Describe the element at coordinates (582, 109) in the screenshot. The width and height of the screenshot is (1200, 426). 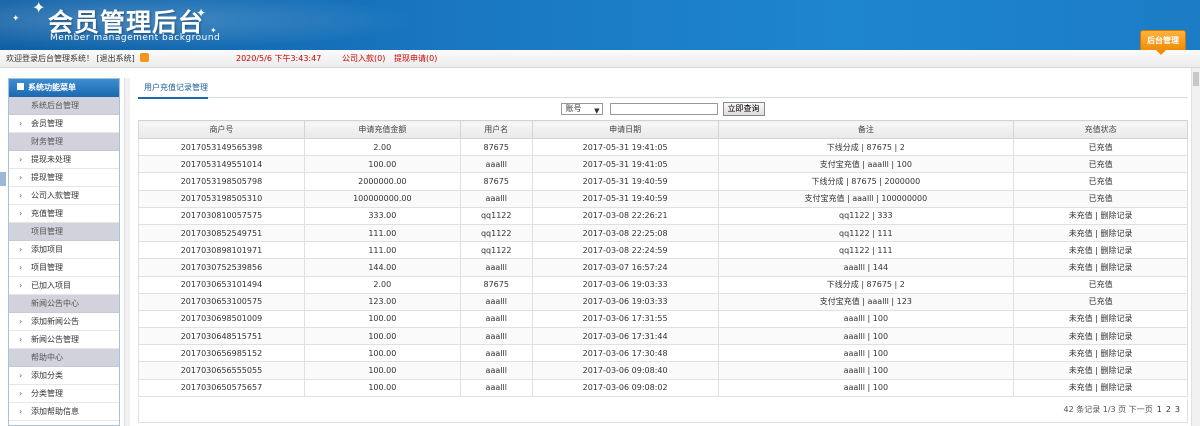
I see `search-field-select: 账号 ▼` at that location.